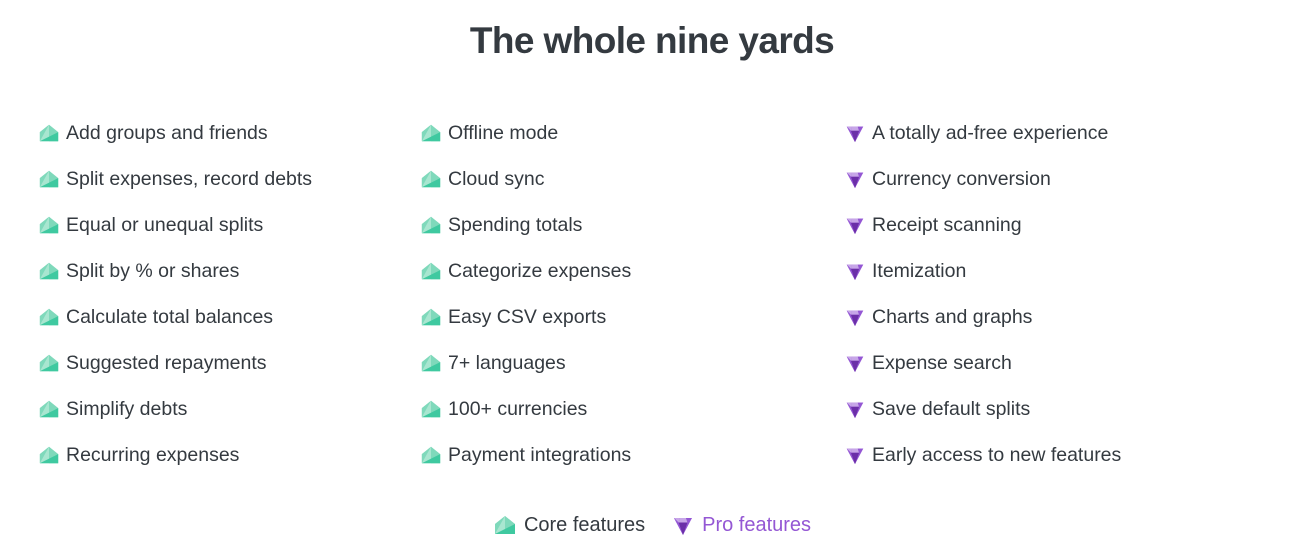  I want to click on feature-label: Payment integrations, so click(540, 455).